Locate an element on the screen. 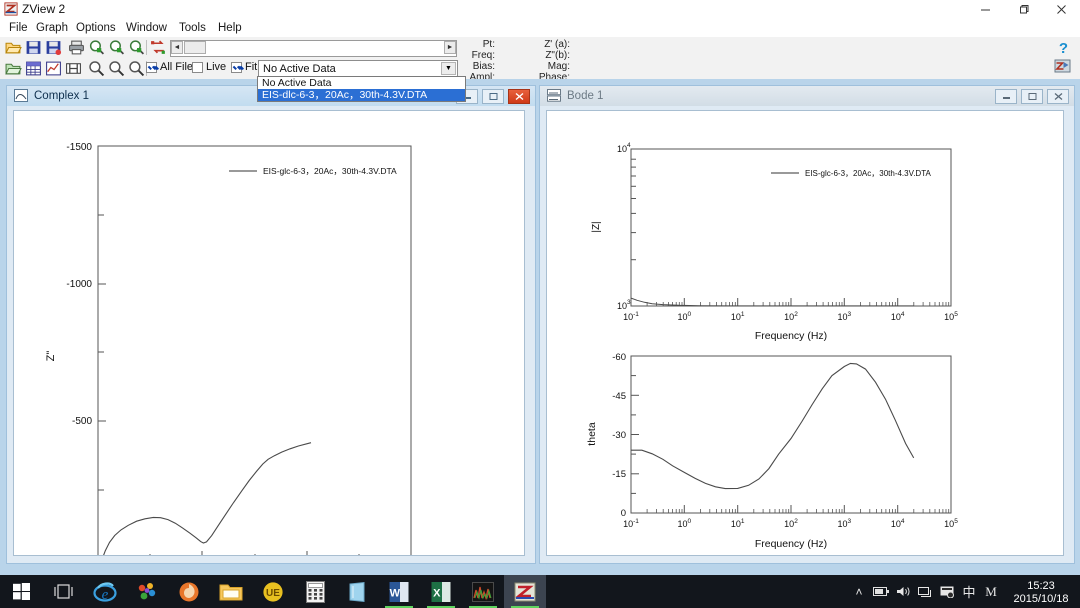 Image resolution: width=1080 pixels, height=608 pixels. status-label-z-imag: Z"(b): is located at coordinates (557, 55).